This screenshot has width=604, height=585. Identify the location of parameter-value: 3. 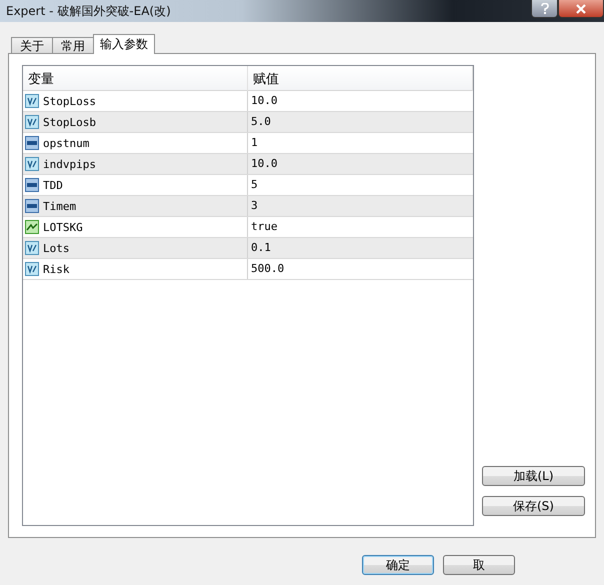
(254, 206).